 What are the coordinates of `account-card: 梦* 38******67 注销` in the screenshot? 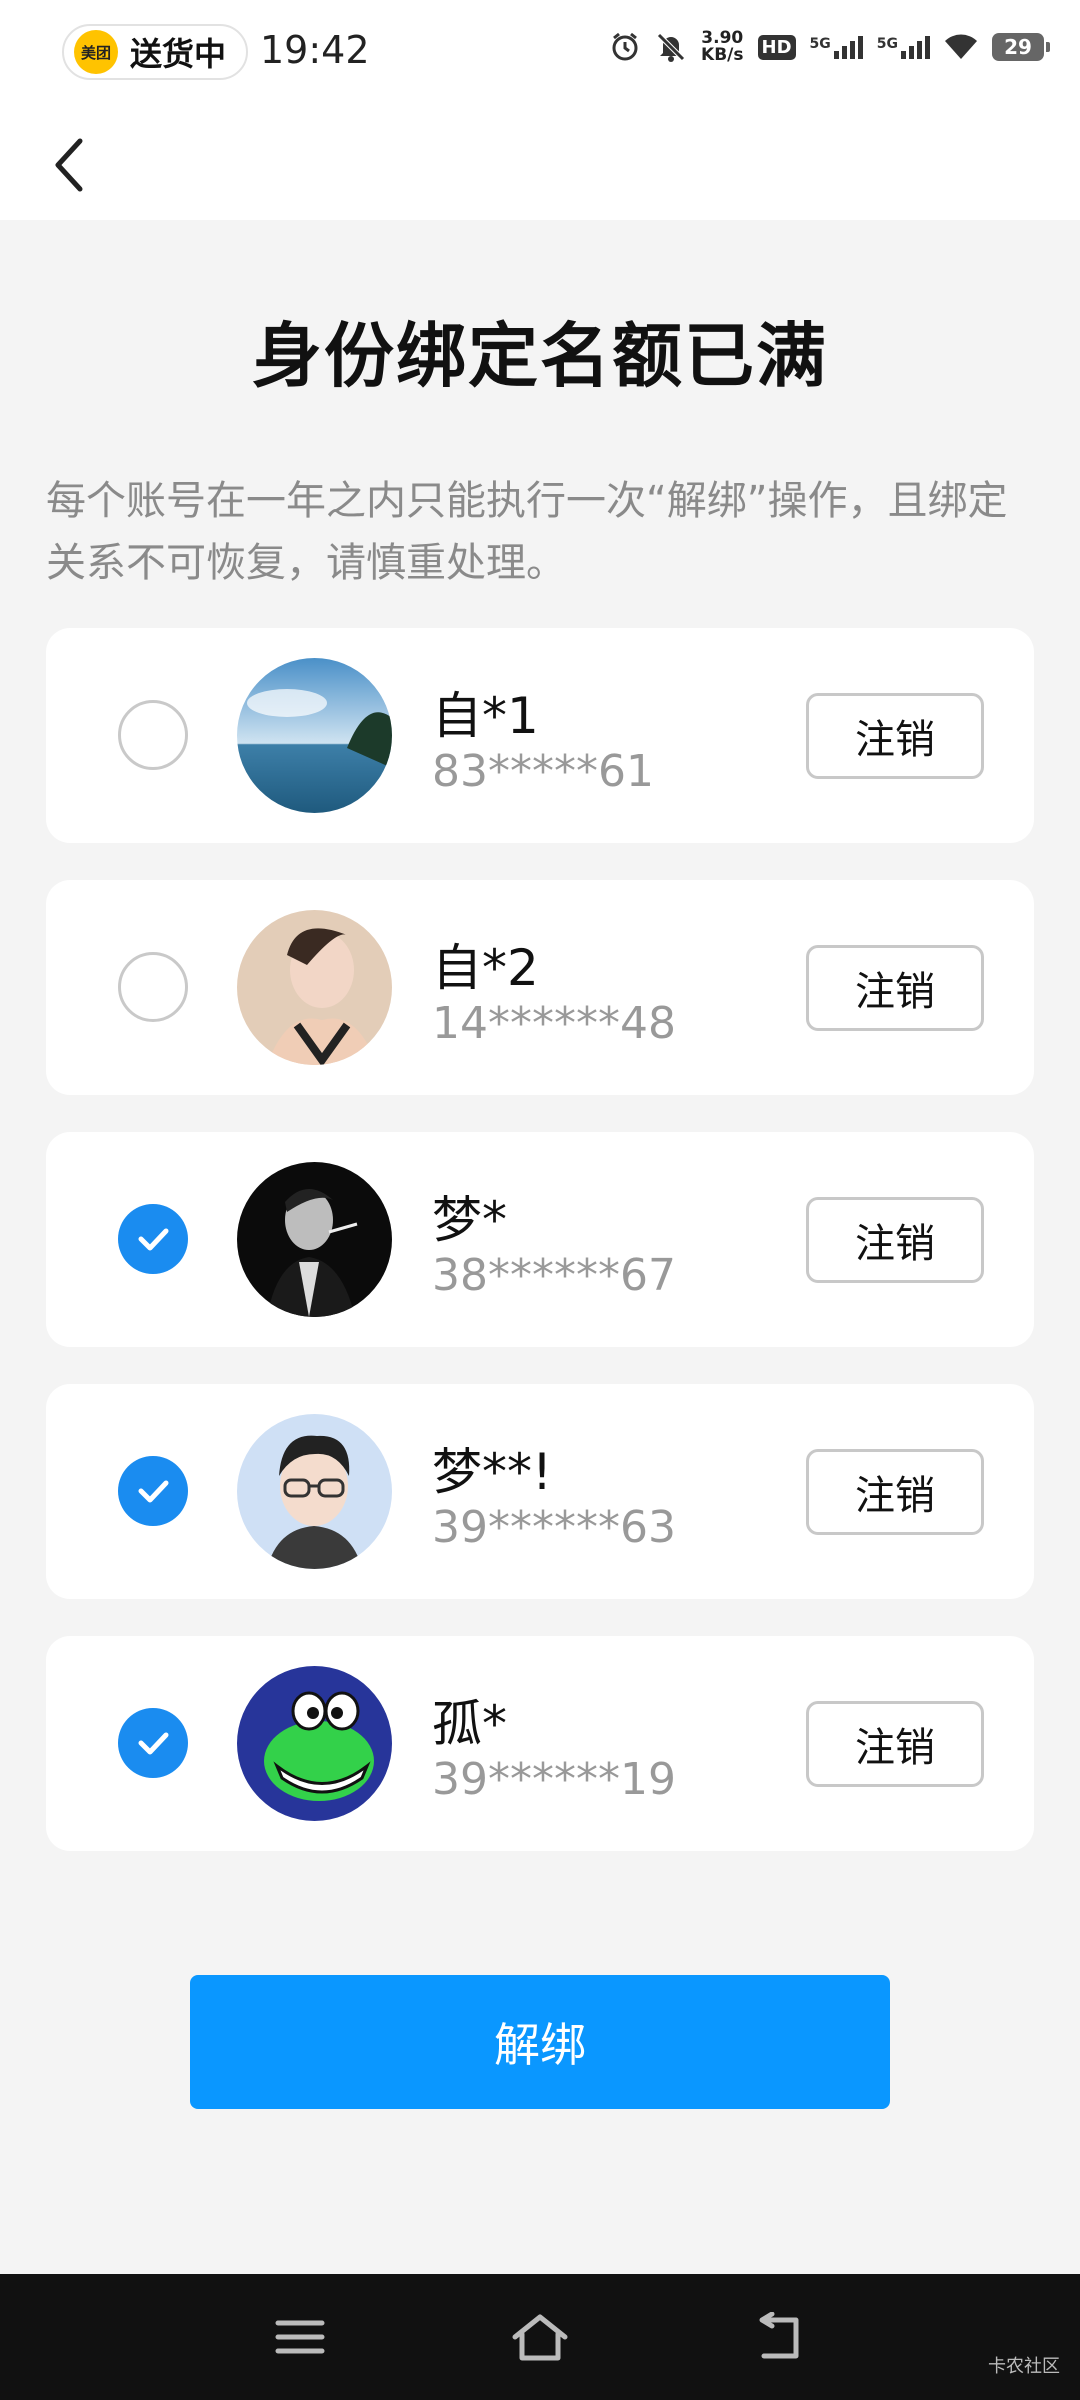 It's located at (540, 1239).